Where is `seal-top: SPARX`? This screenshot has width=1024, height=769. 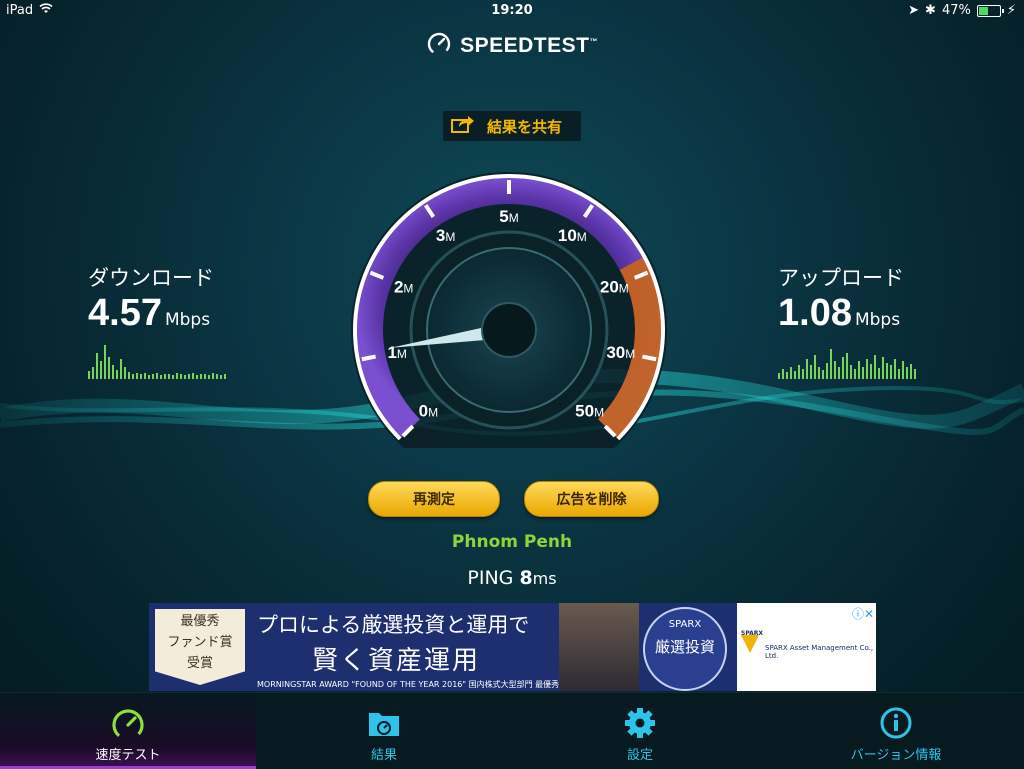 seal-top: SPARX is located at coordinates (685, 624).